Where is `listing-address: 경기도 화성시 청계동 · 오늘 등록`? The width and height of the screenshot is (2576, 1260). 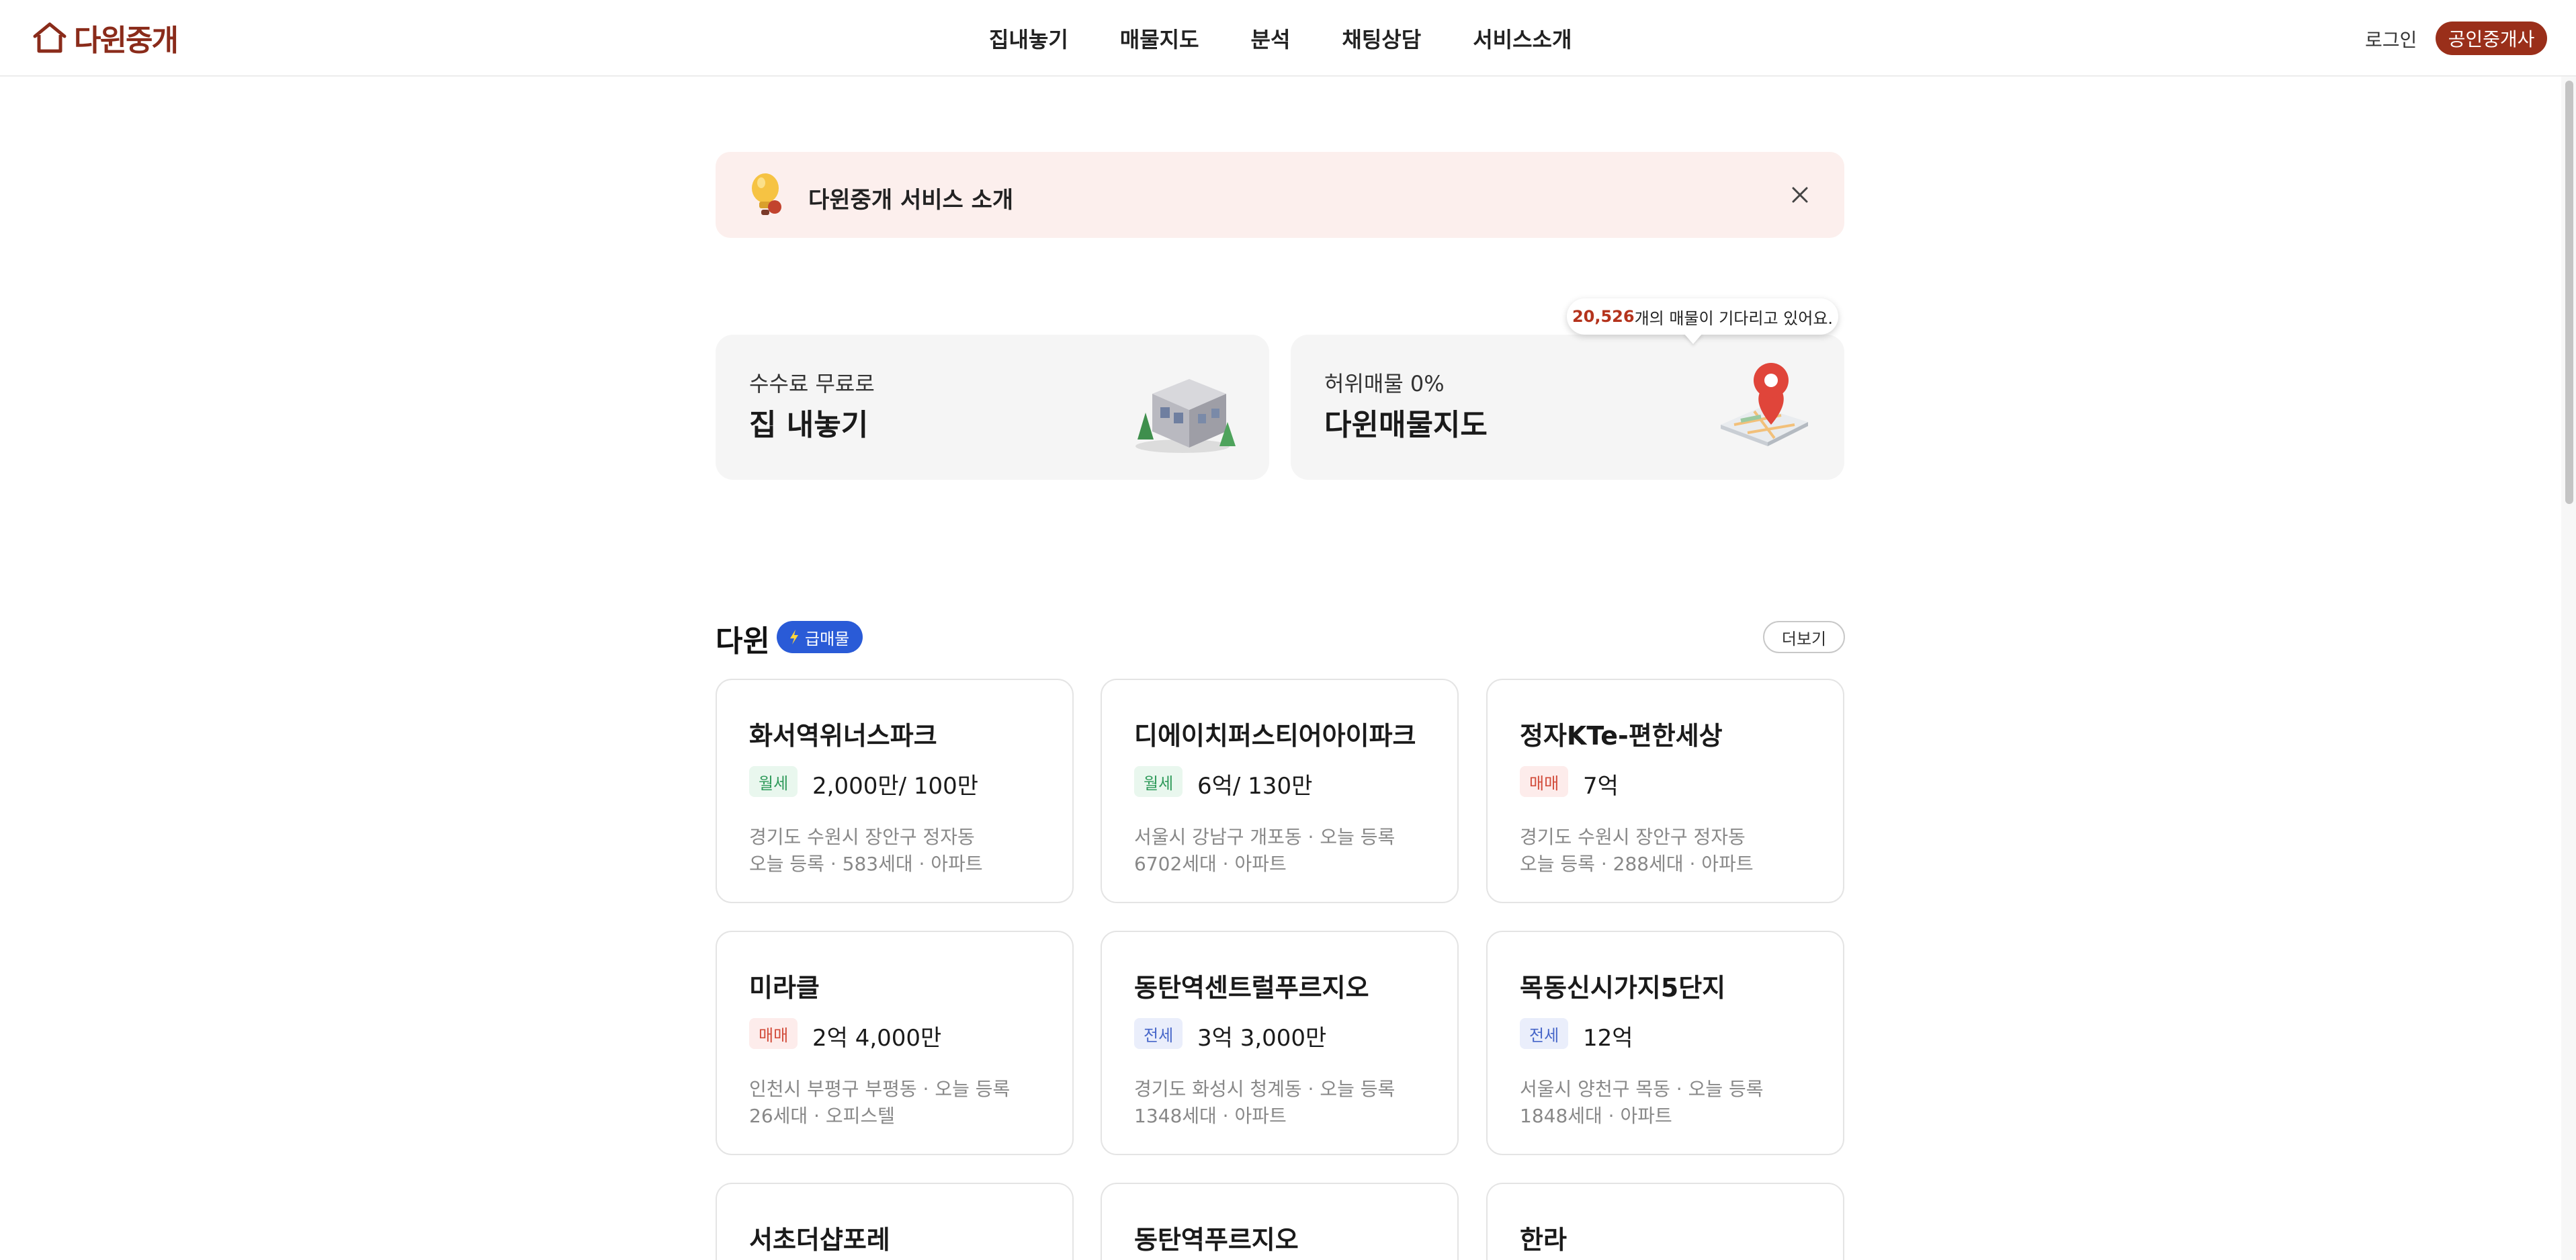 listing-address: 경기도 화성시 청계동 · 오늘 등록 is located at coordinates (1265, 1089).